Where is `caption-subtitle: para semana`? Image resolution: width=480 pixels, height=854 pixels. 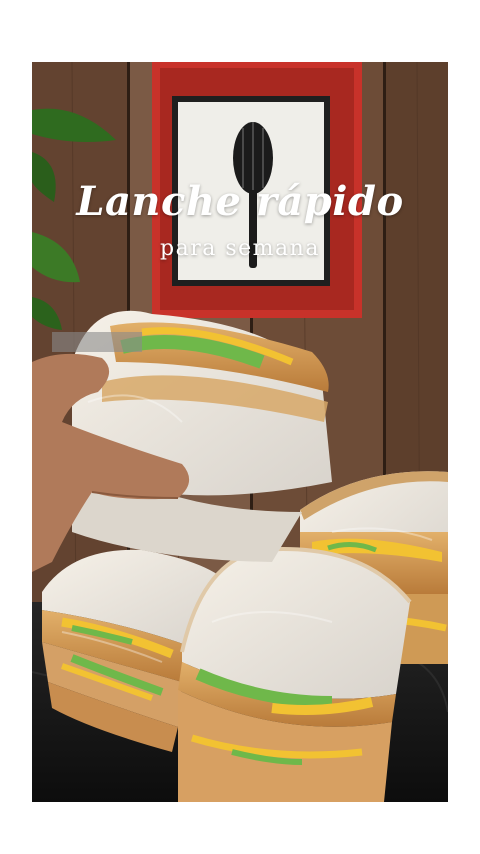 caption-subtitle: para semana is located at coordinates (240, 248).